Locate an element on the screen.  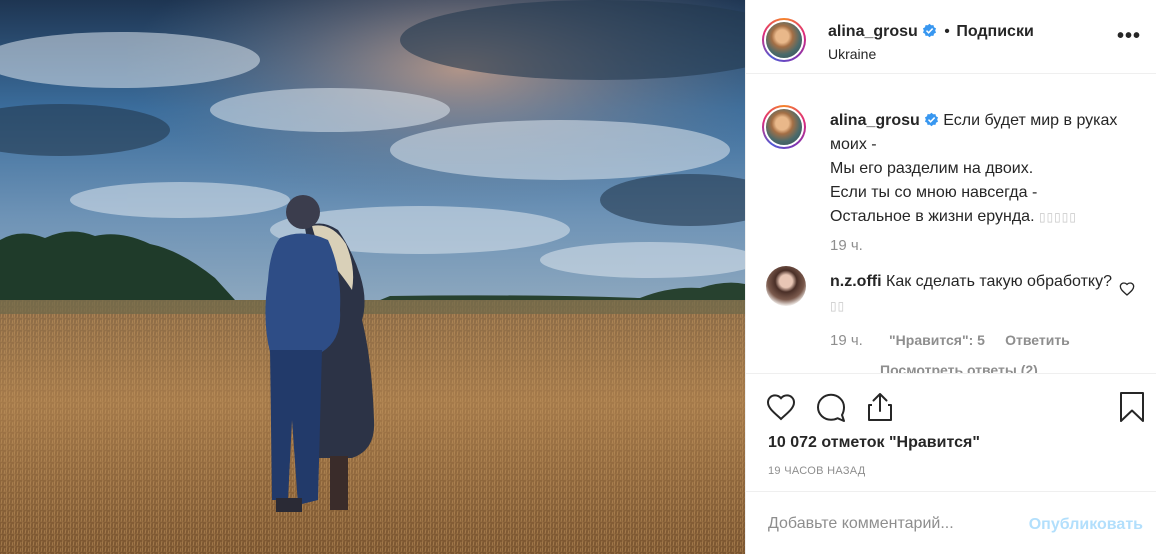
caption-username: alina_grosu is located at coordinates (875, 120).